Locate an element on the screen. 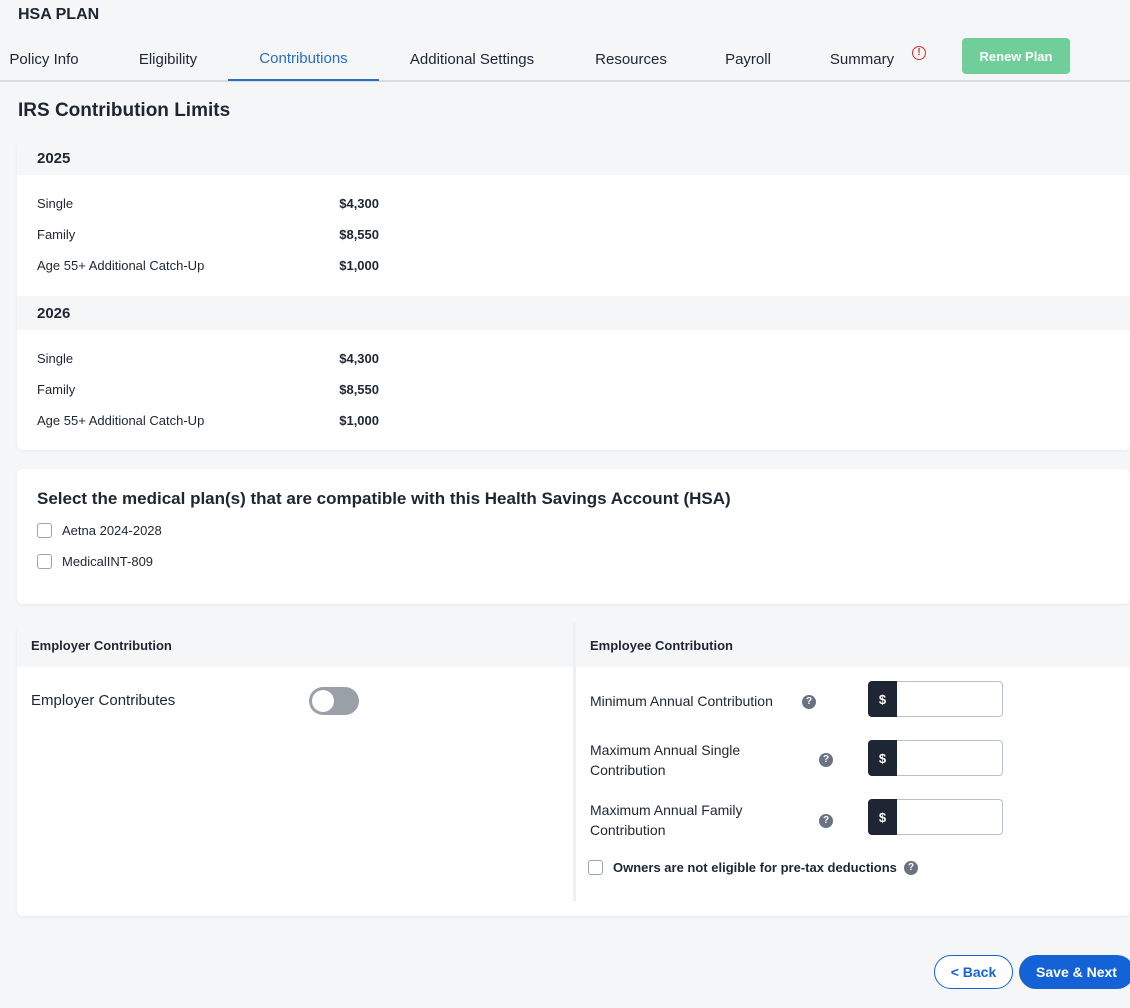 The width and height of the screenshot is (1130, 1008). tab-summary: Summary is located at coordinates (862, 59).